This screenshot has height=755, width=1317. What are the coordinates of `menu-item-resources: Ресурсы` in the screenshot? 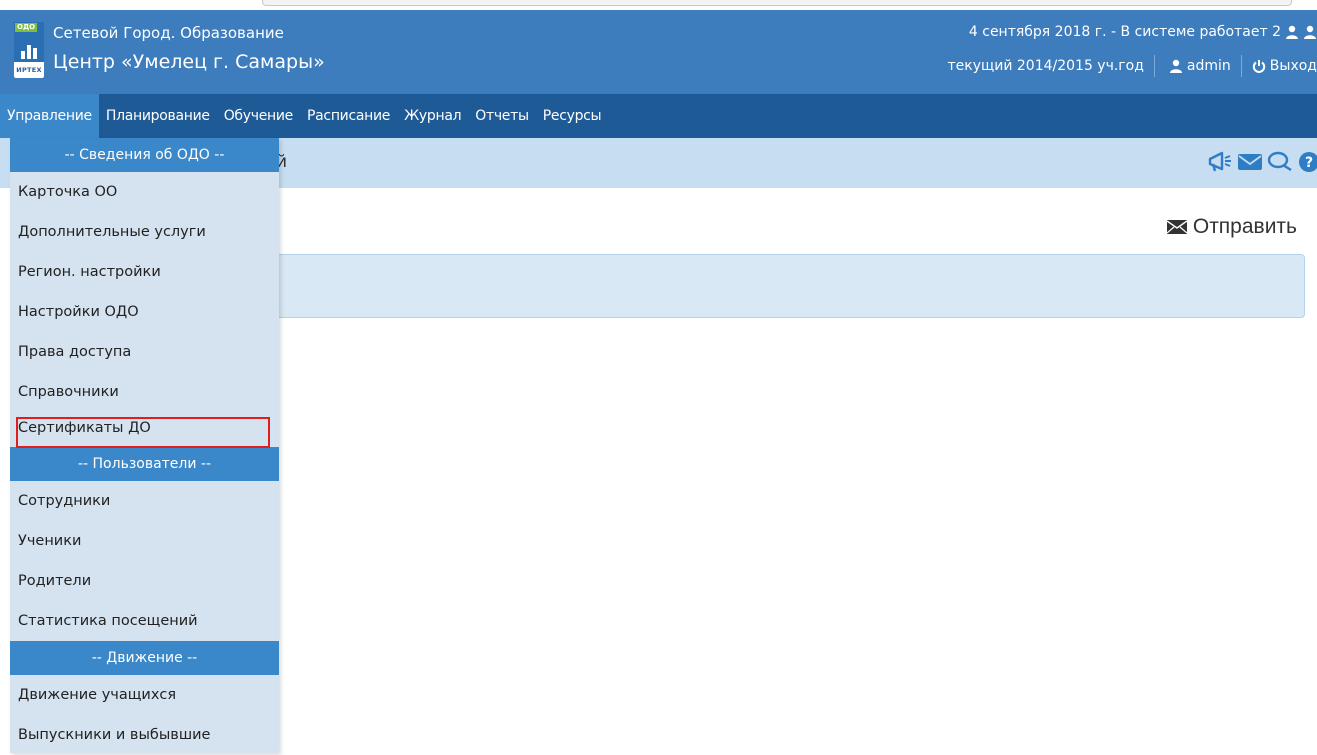 It's located at (572, 116).